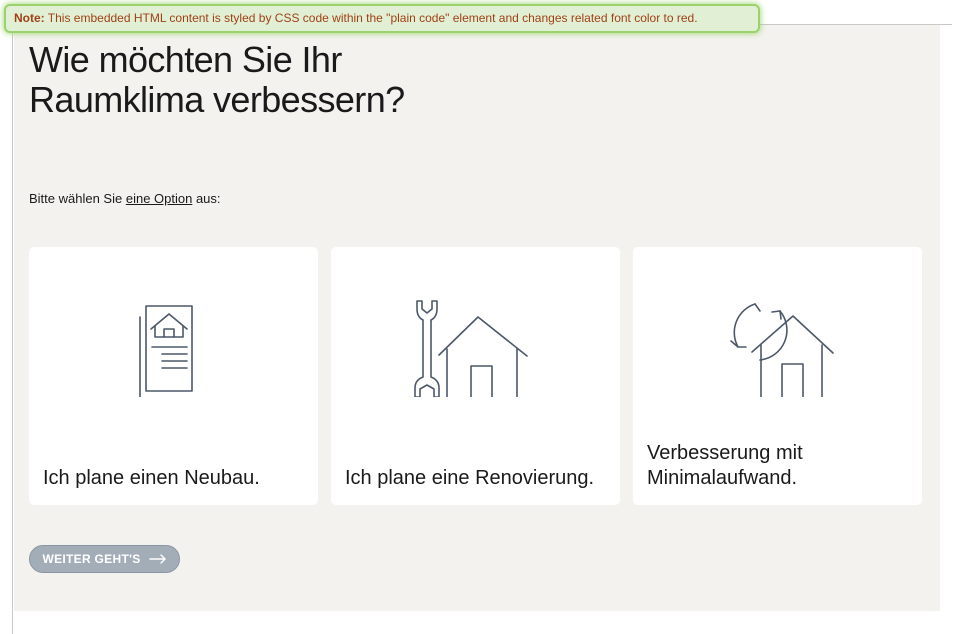 Image resolution: width=969 pixels, height=634 pixels. What do you see at coordinates (157, 559) in the screenshot?
I see `arrow-right-icon` at bounding box center [157, 559].